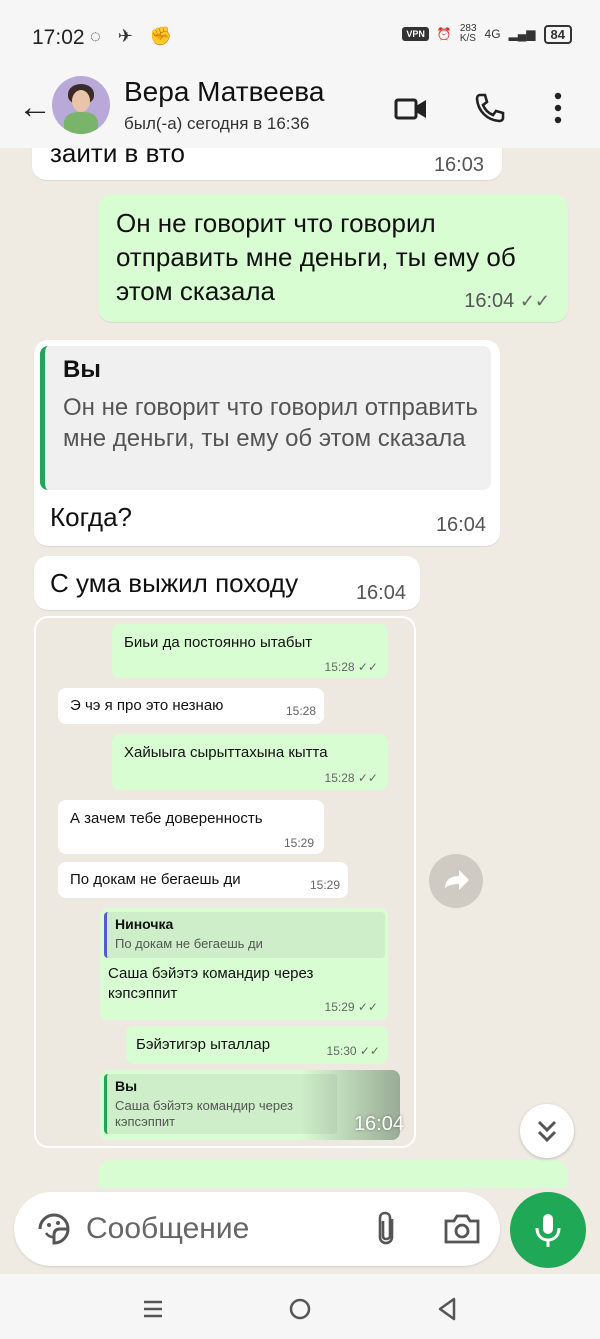  I want to click on avatar-face, so click(81, 101).